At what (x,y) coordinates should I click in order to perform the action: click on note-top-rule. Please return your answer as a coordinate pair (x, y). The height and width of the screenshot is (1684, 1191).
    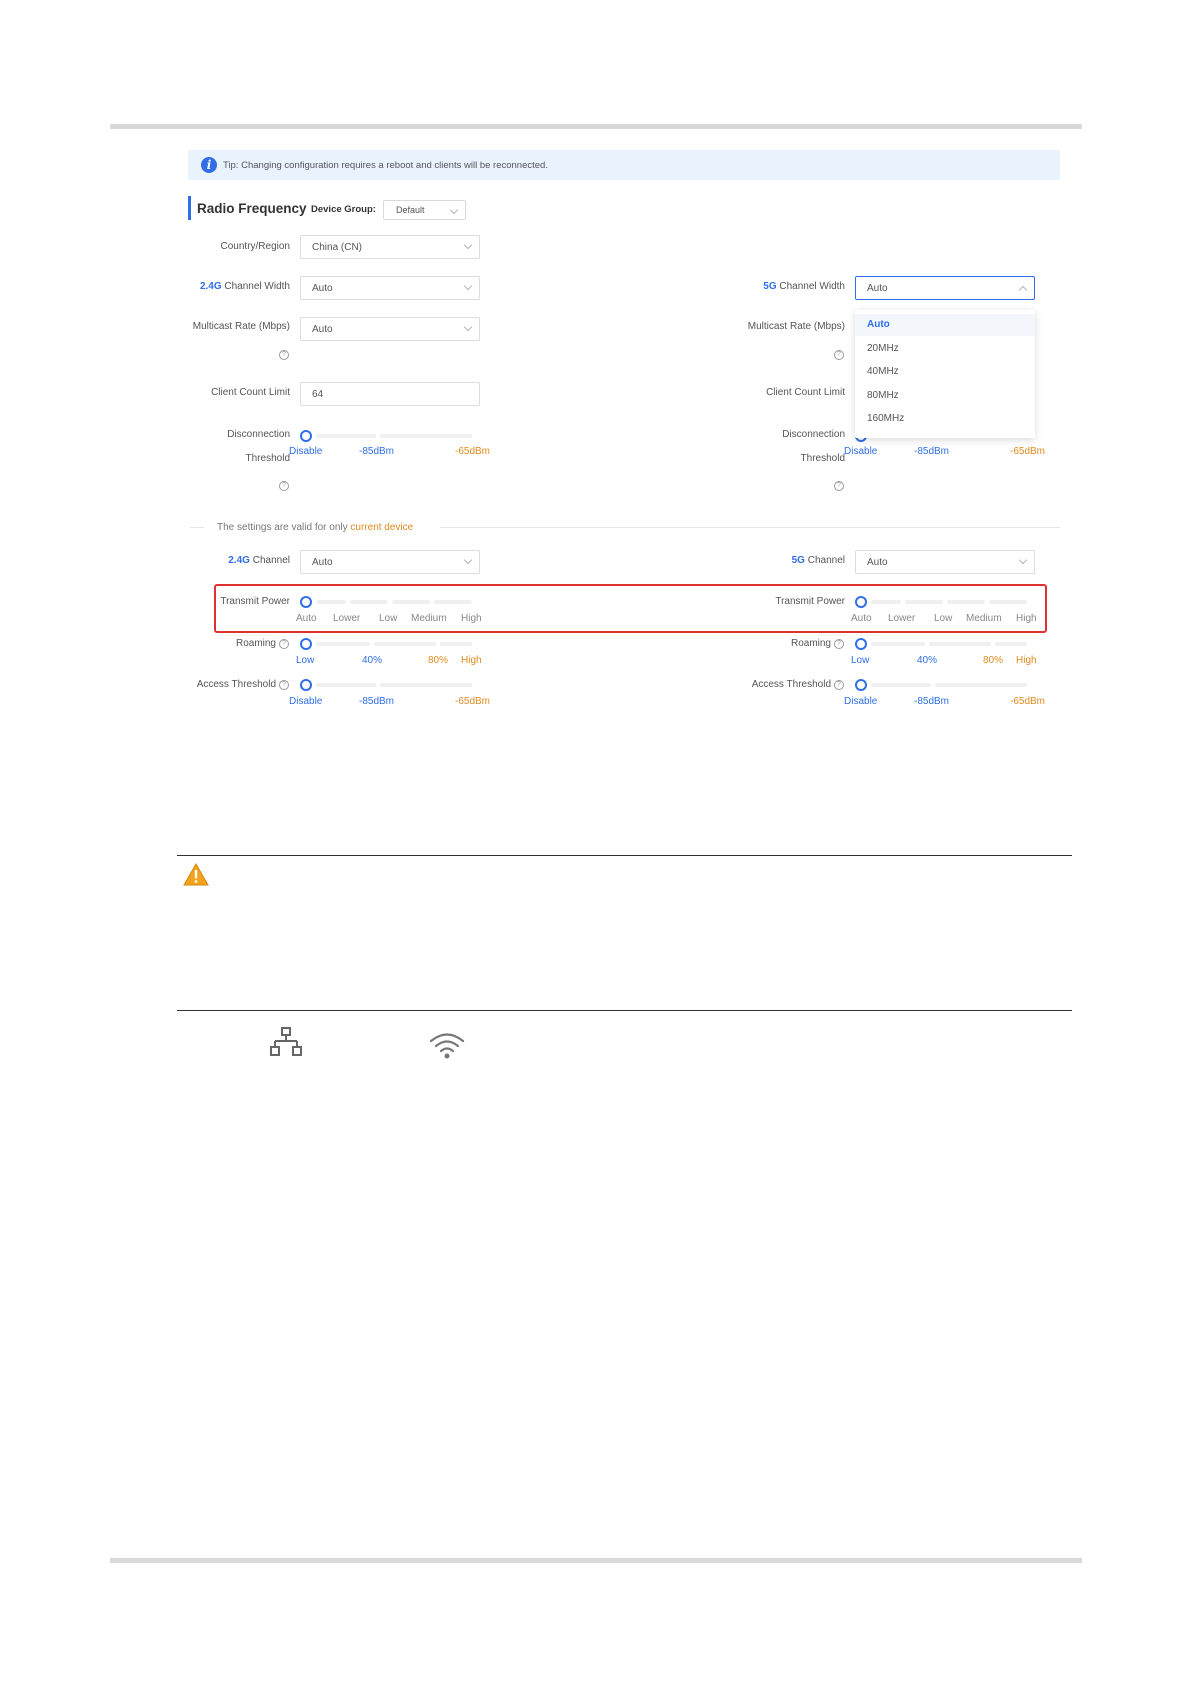
    Looking at the image, I should click on (624, 855).